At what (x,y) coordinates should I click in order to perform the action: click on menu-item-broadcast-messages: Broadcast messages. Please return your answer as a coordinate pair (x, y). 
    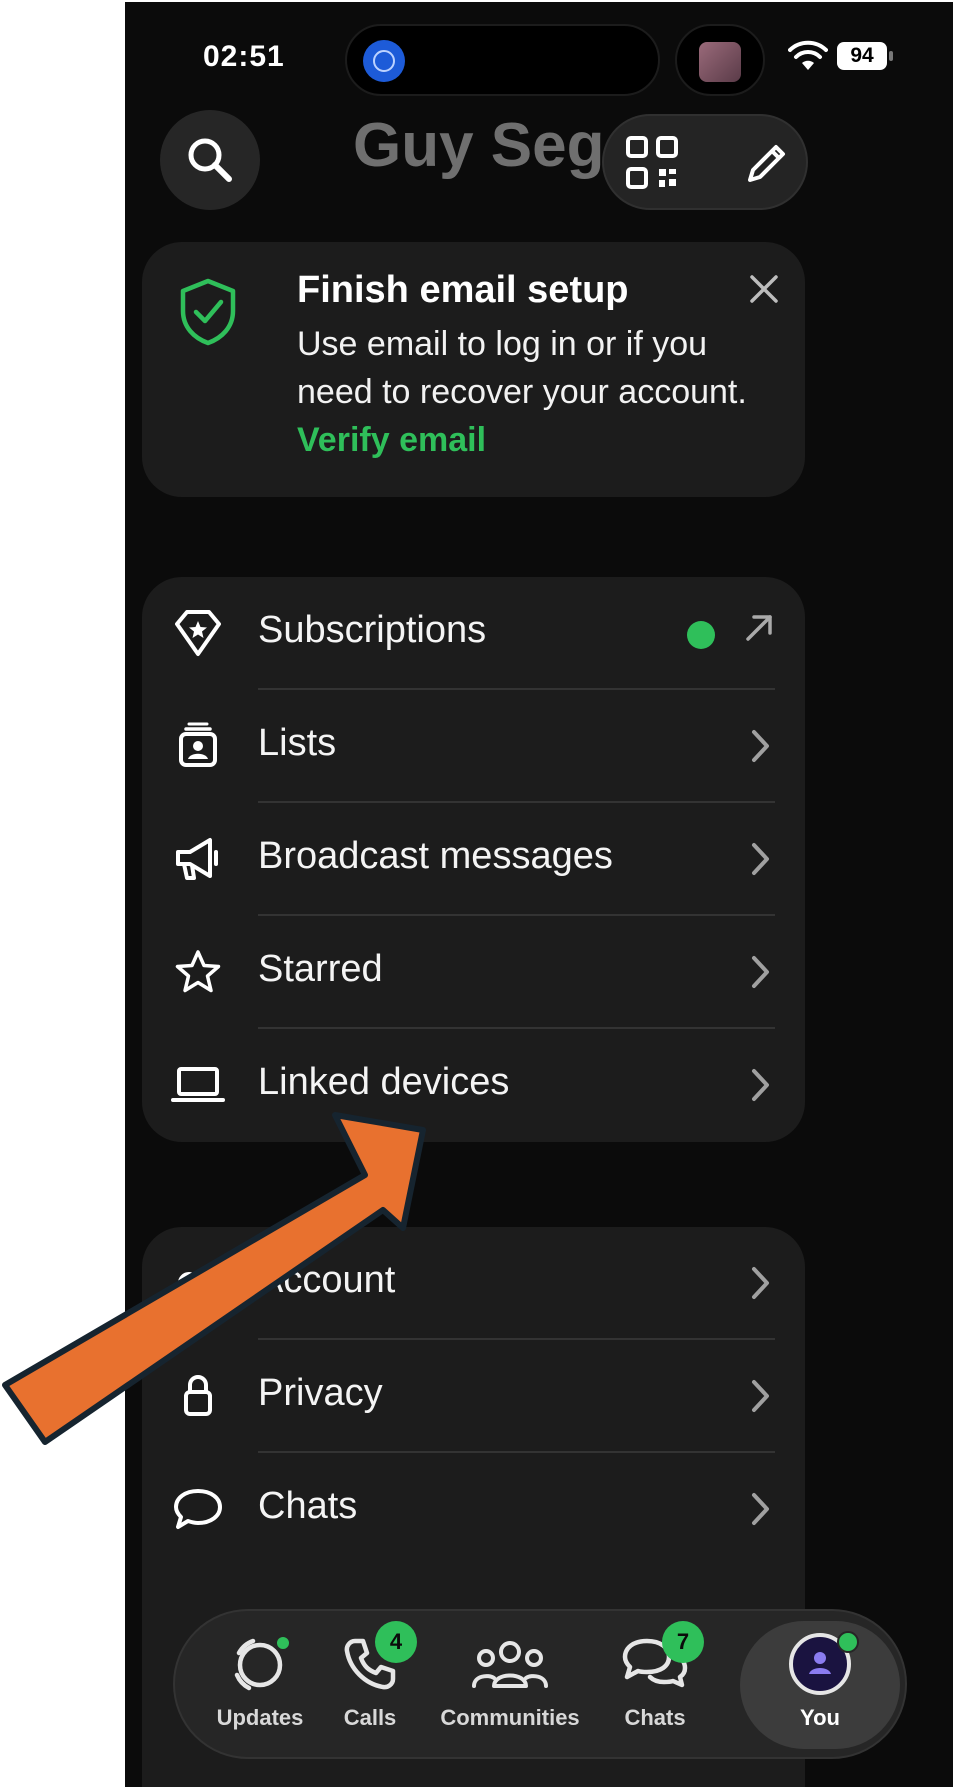
    Looking at the image, I should click on (473, 859).